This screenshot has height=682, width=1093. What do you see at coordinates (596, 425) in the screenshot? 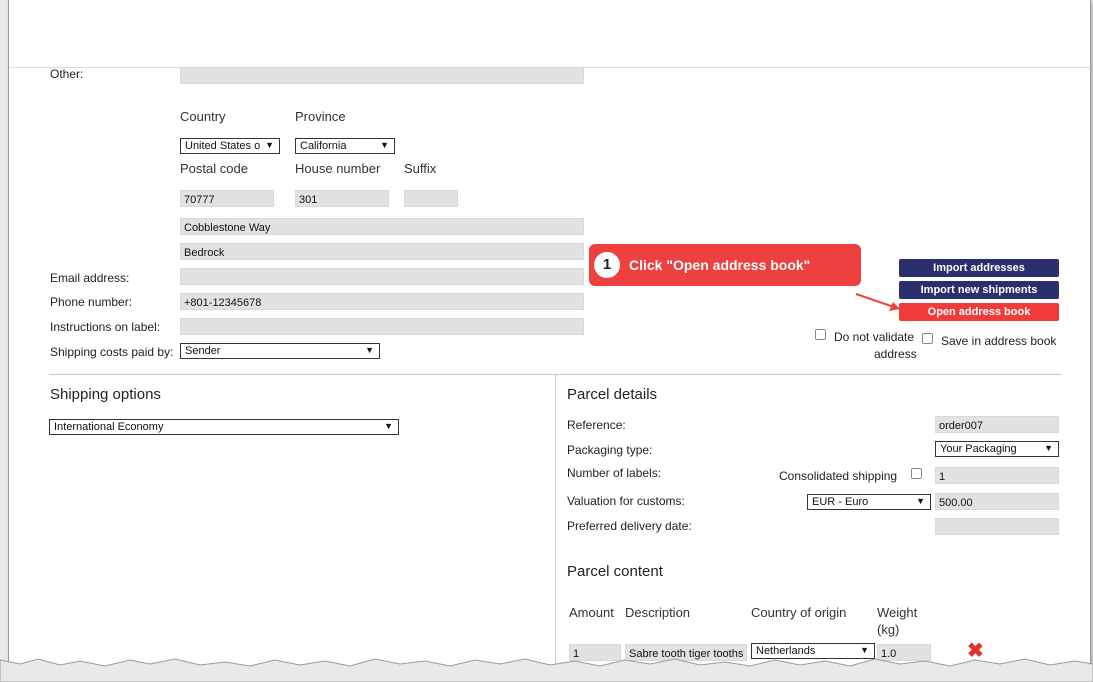
I see `reference-label: Reference:` at bounding box center [596, 425].